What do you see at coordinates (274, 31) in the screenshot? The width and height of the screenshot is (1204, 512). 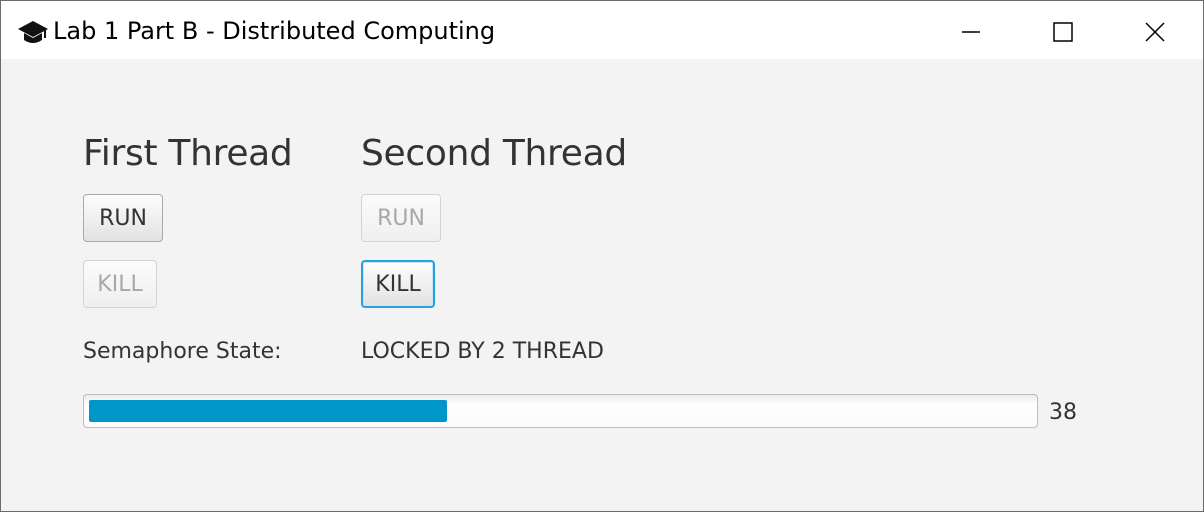 I see `window-title: Lab 1 Part B - Distributed Computing` at bounding box center [274, 31].